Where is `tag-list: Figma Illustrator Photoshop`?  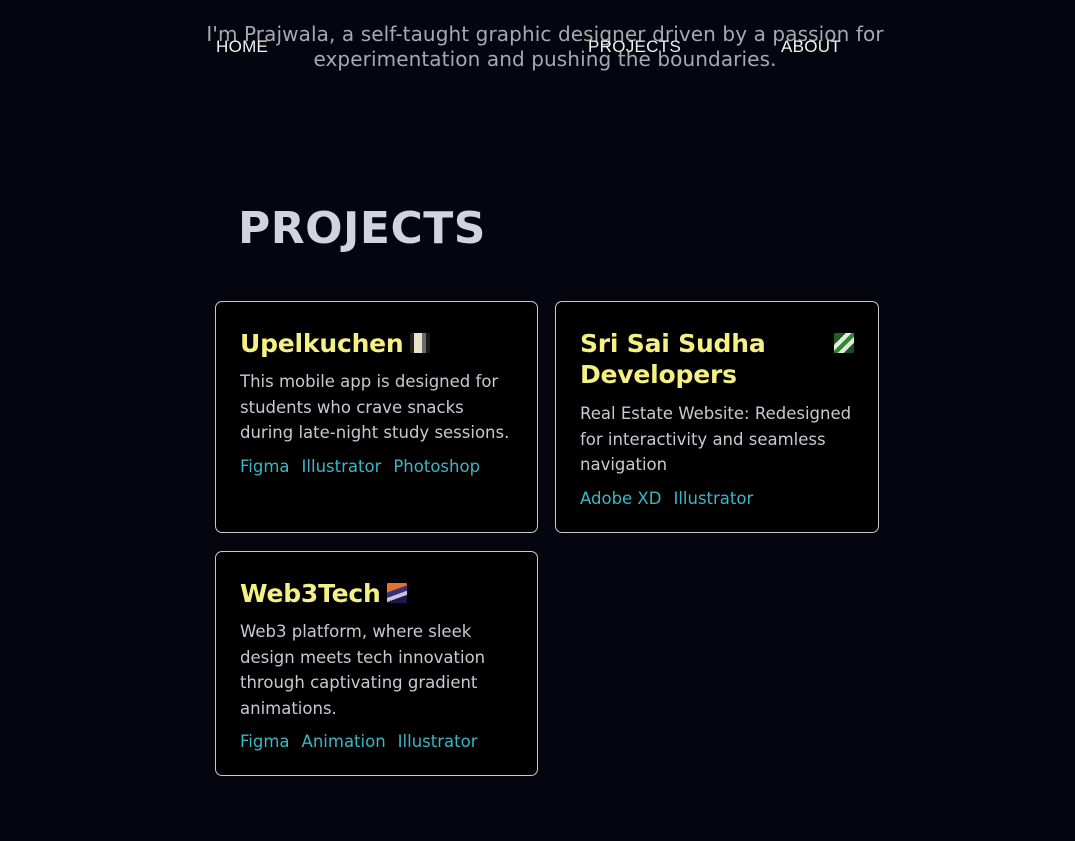 tag-list: Figma Illustrator Photoshop is located at coordinates (376, 467).